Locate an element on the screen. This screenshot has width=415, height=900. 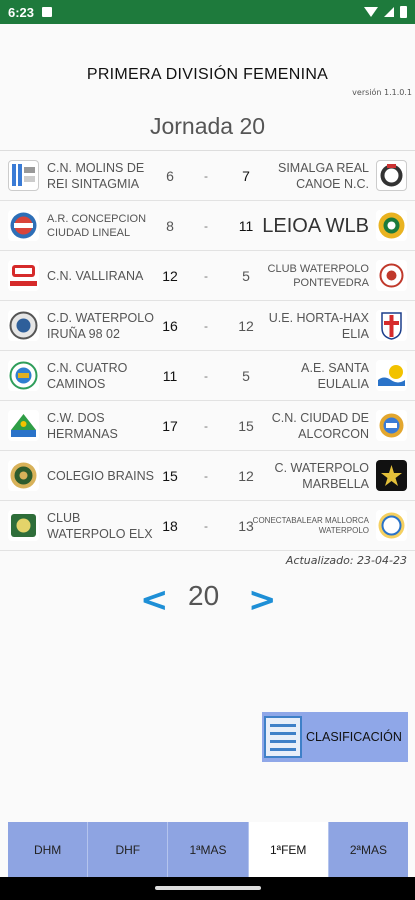
wifi-icon is located at coordinates (371, 12).